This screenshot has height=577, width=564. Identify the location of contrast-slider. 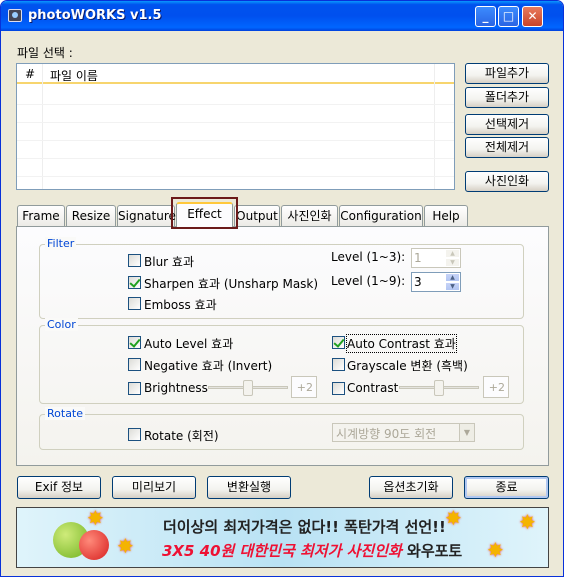
(439, 387).